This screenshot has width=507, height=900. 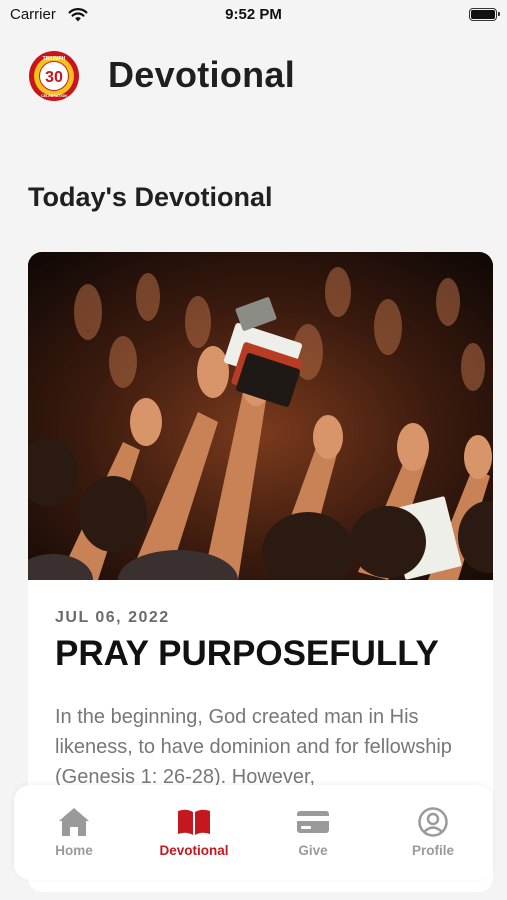 I want to click on book-icon, so click(x=194, y=822).